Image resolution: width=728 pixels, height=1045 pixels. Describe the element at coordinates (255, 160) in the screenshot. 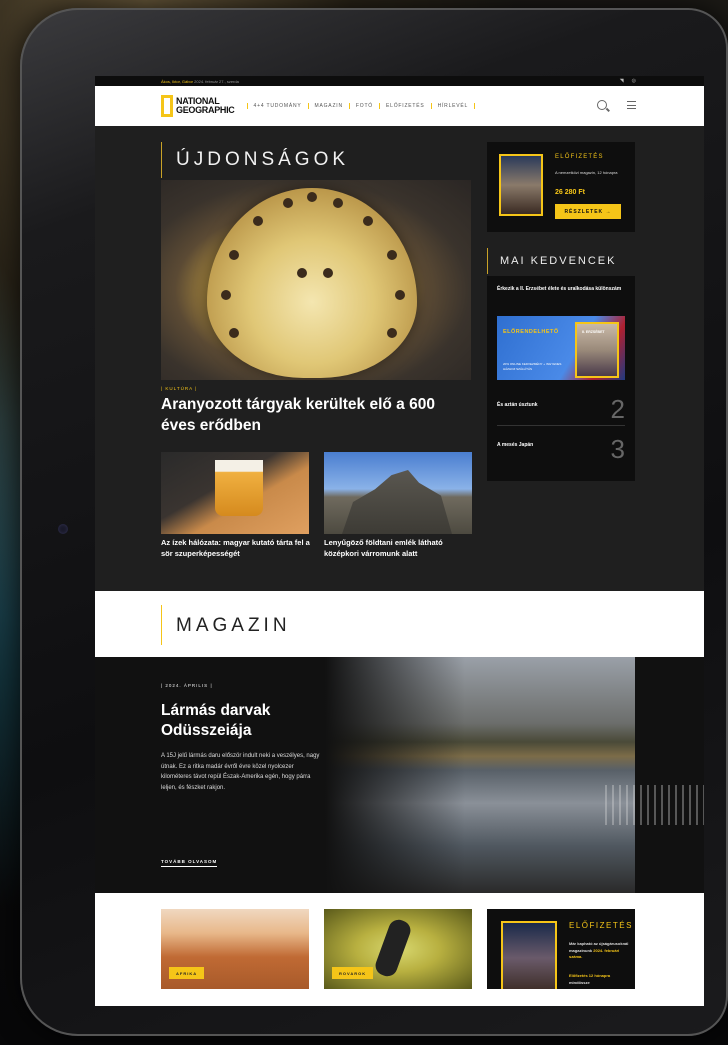

I see `section-title-ujdonsagok: ÚJDONSÁGOK` at that location.